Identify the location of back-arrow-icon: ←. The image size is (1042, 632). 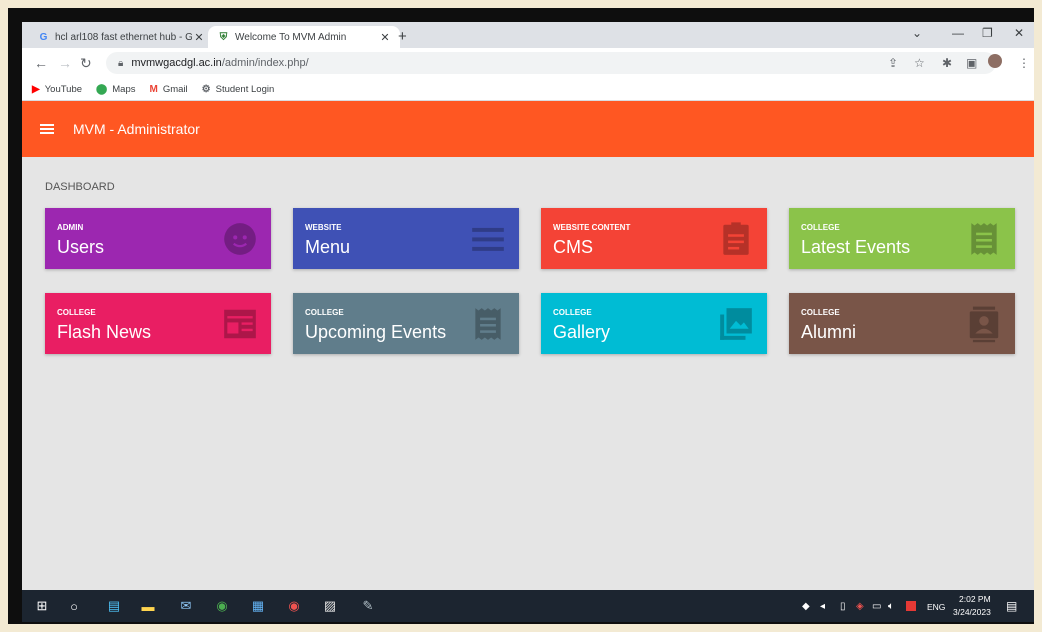
(41, 63).